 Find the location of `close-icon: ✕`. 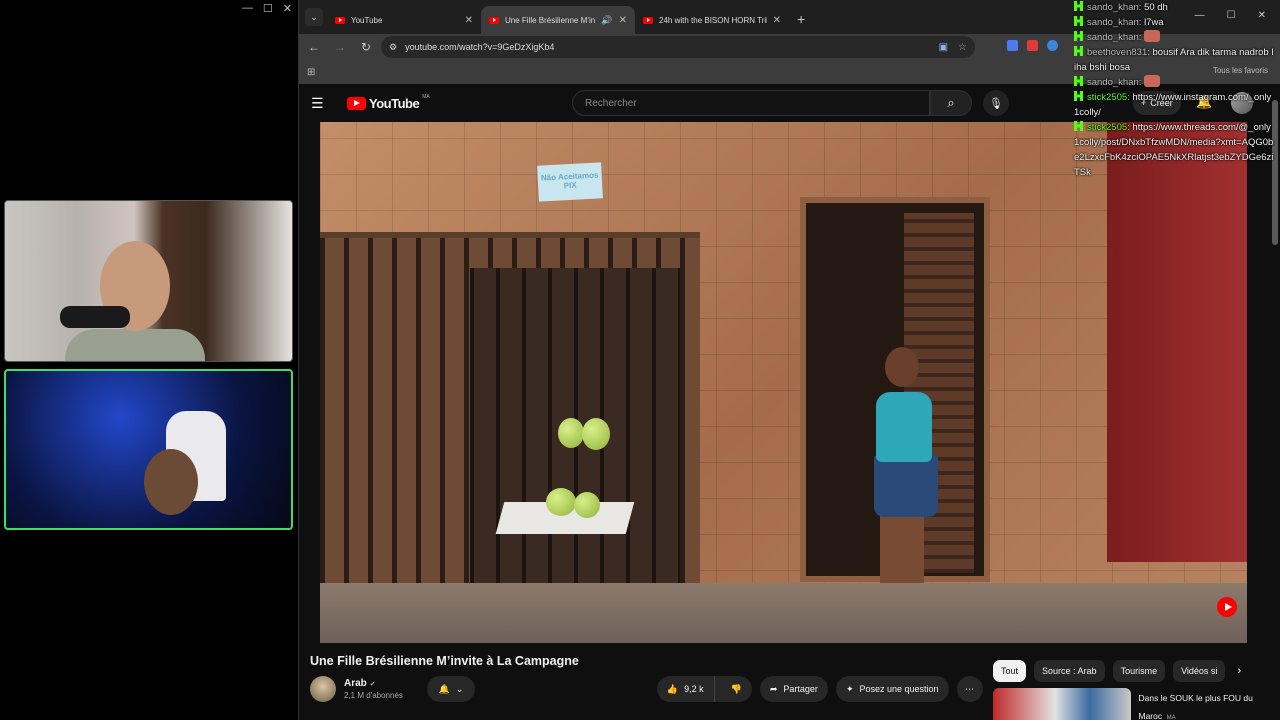

close-icon: ✕ is located at coordinates (287, 8).